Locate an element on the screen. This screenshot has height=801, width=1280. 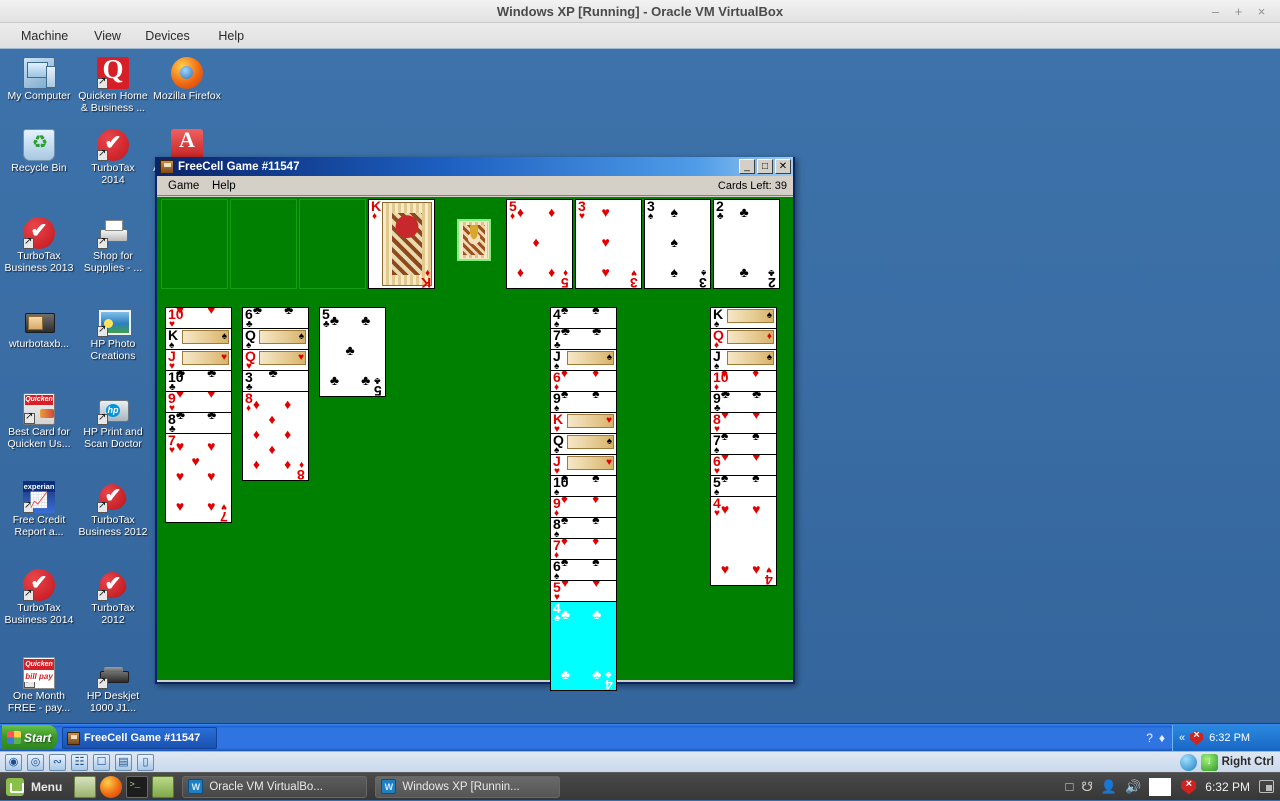
free-cell-4-card: K ♦ K ♦ is located at coordinates (401, 244).